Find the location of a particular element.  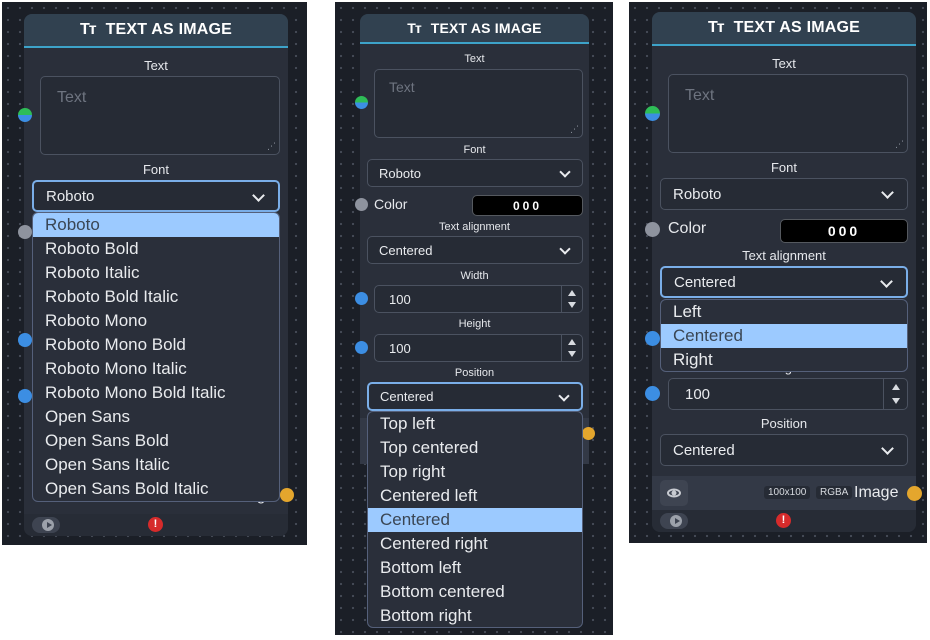

dropdown-option: Centered right is located at coordinates (475, 544).